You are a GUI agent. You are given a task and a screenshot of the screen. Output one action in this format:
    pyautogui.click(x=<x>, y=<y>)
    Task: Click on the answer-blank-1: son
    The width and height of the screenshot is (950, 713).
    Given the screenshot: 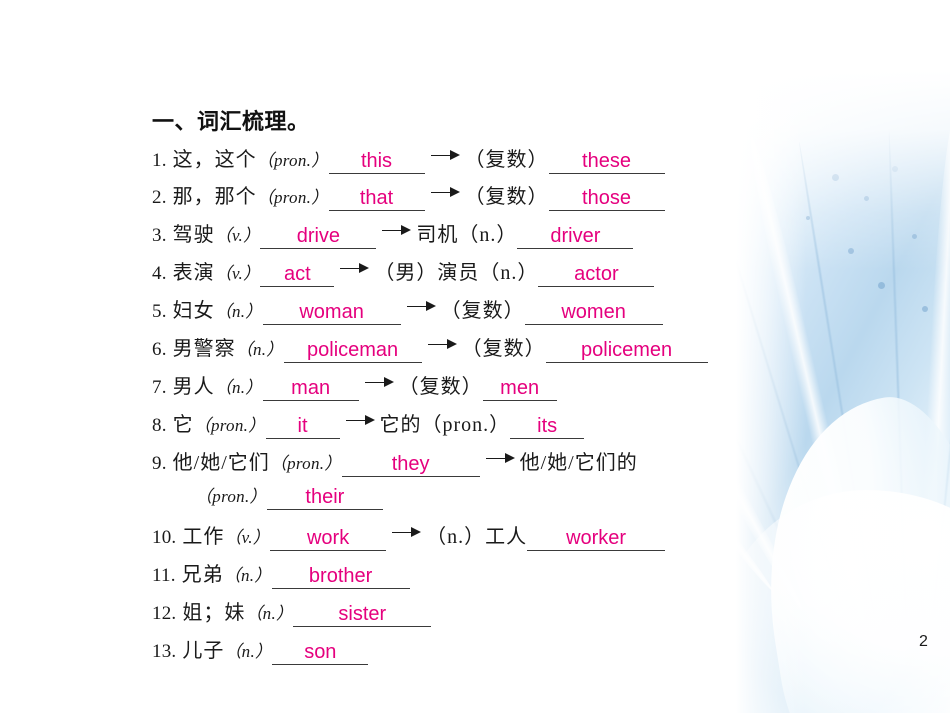 What is the action you would take?
    pyautogui.click(x=320, y=653)
    